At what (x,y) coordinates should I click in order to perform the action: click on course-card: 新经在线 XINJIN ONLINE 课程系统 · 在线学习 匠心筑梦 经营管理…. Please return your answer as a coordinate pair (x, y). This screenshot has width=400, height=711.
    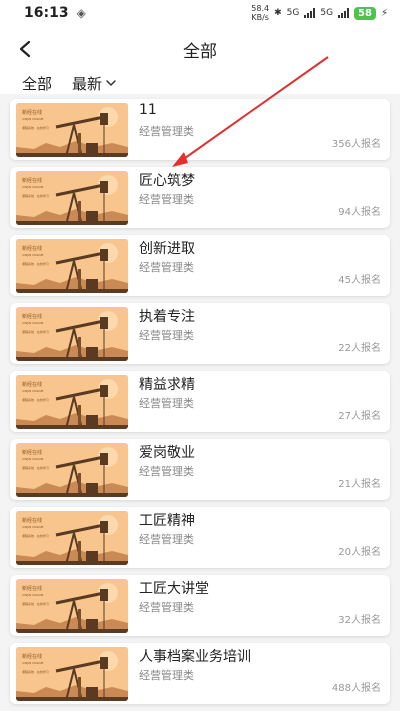
    Looking at the image, I should click on (200, 197).